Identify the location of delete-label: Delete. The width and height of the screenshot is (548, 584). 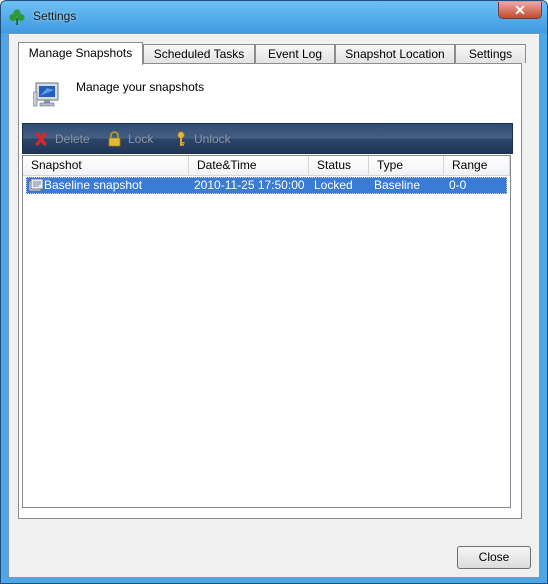
(72, 139).